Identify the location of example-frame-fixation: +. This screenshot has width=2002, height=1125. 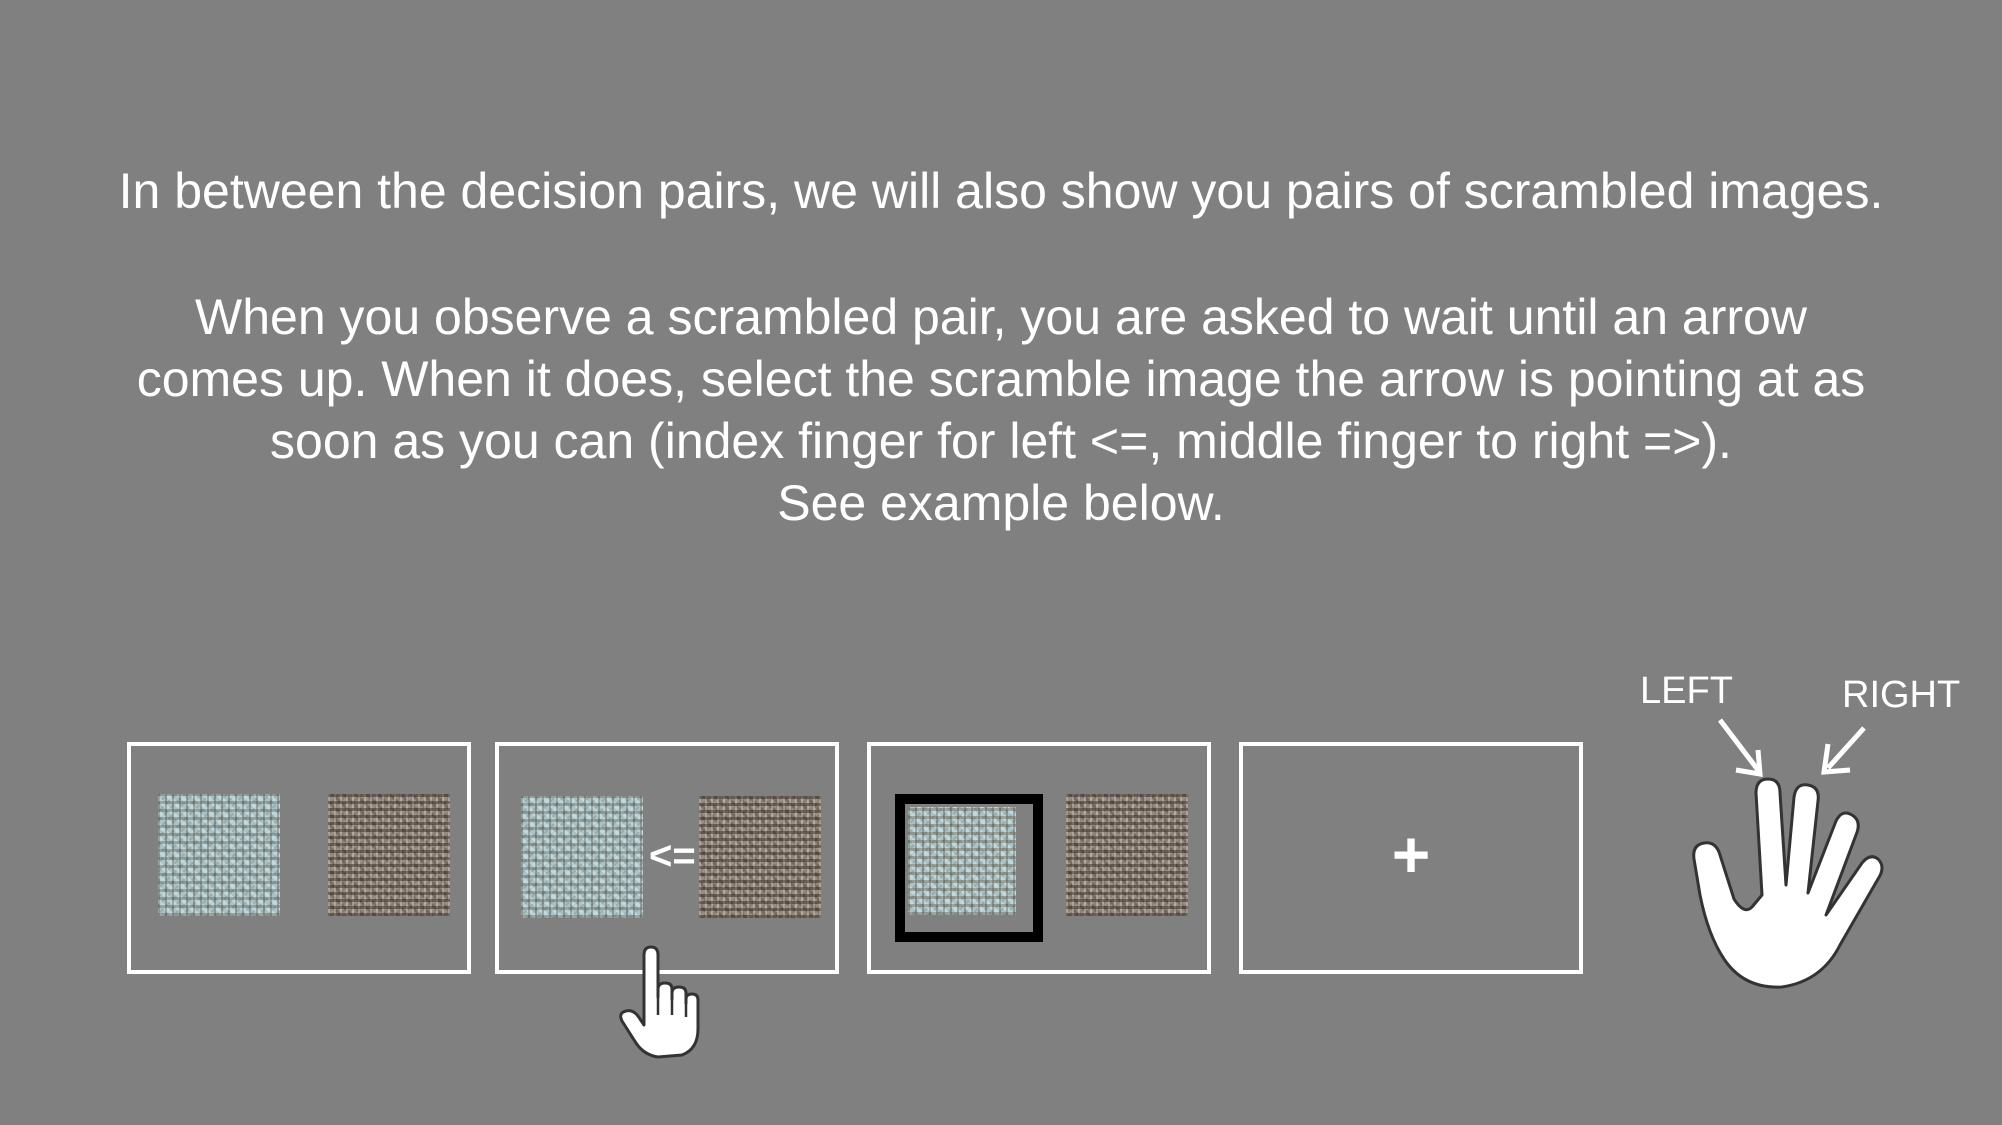
(1411, 858).